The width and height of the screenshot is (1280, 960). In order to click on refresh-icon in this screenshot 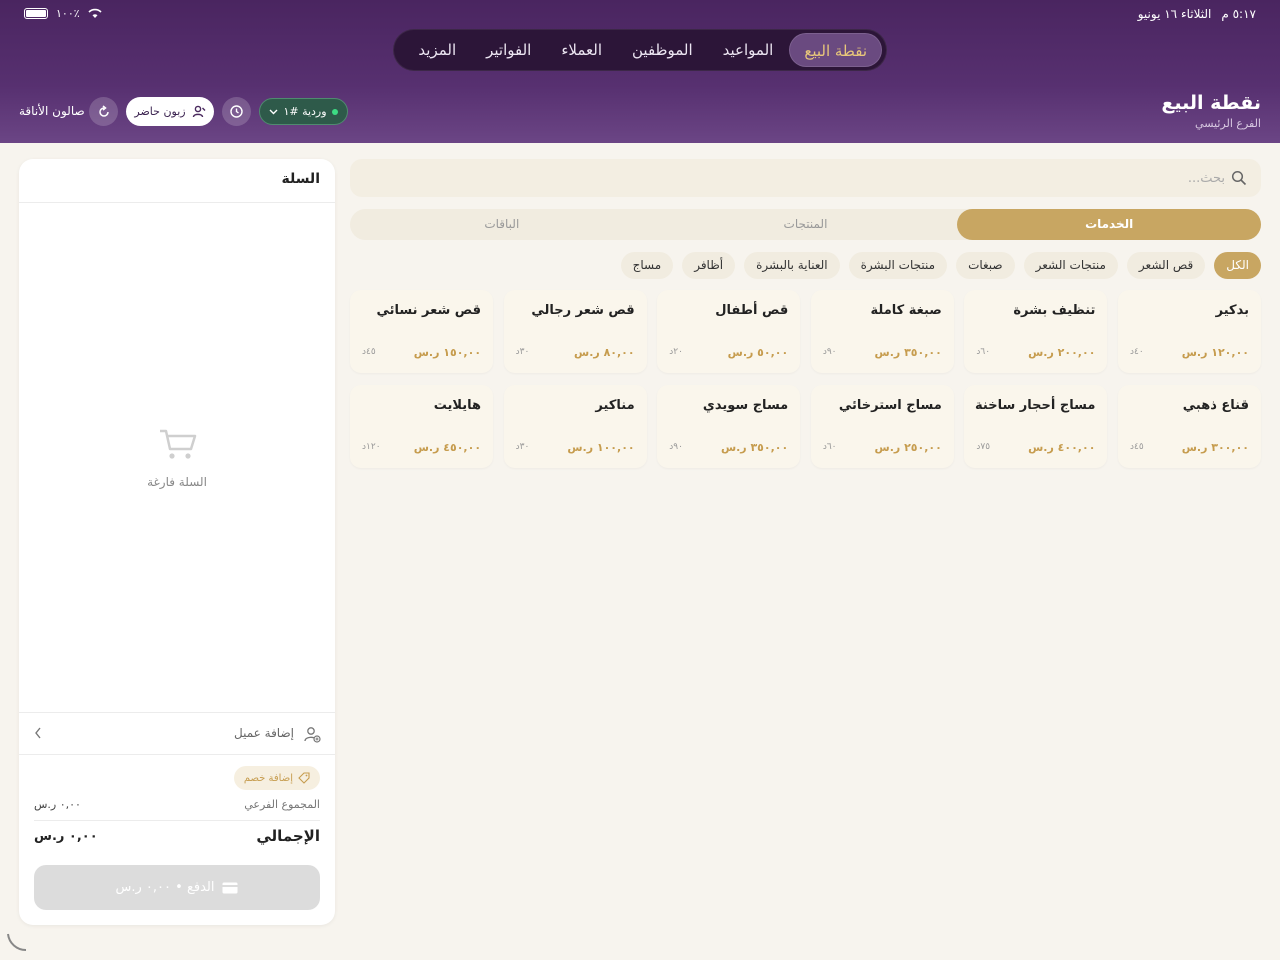, I will do `click(103, 110)`.